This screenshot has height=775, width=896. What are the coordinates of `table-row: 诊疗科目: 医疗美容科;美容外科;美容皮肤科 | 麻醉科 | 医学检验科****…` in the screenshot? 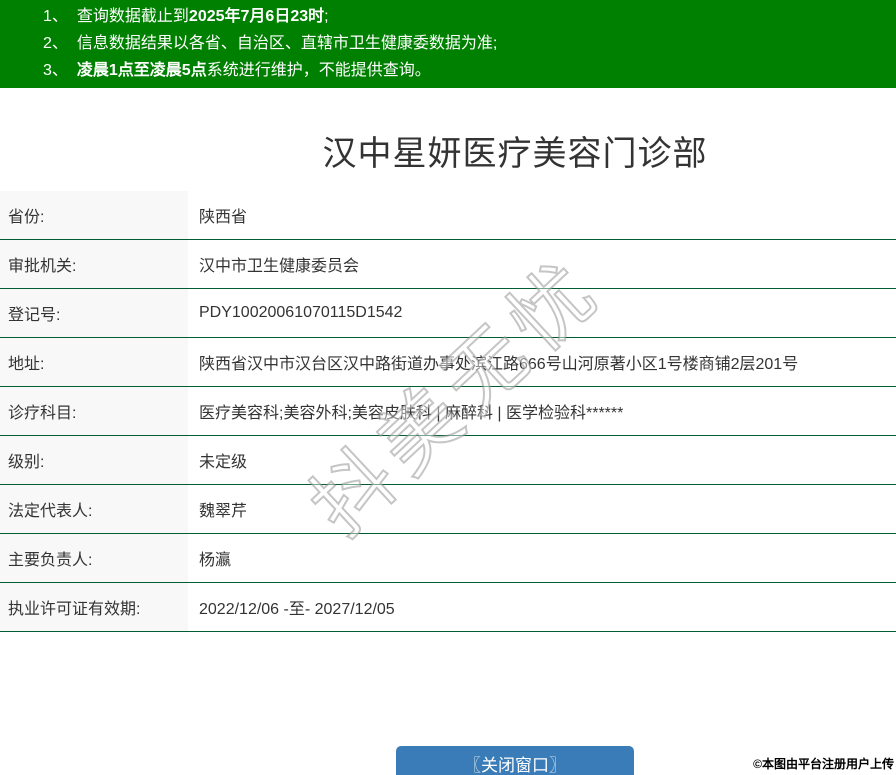 It's located at (448, 411).